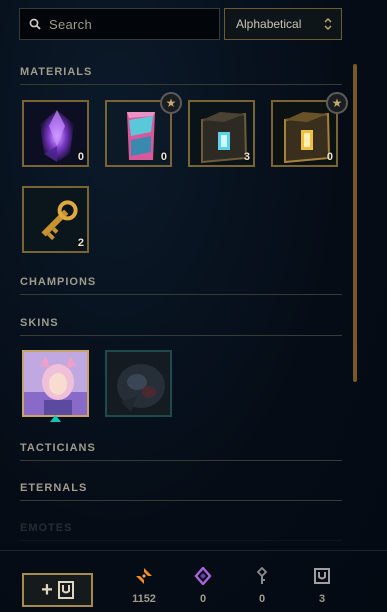 The width and height of the screenshot is (387, 612). Describe the element at coordinates (322, 599) in the screenshot. I see `currency-value: 3` at that location.